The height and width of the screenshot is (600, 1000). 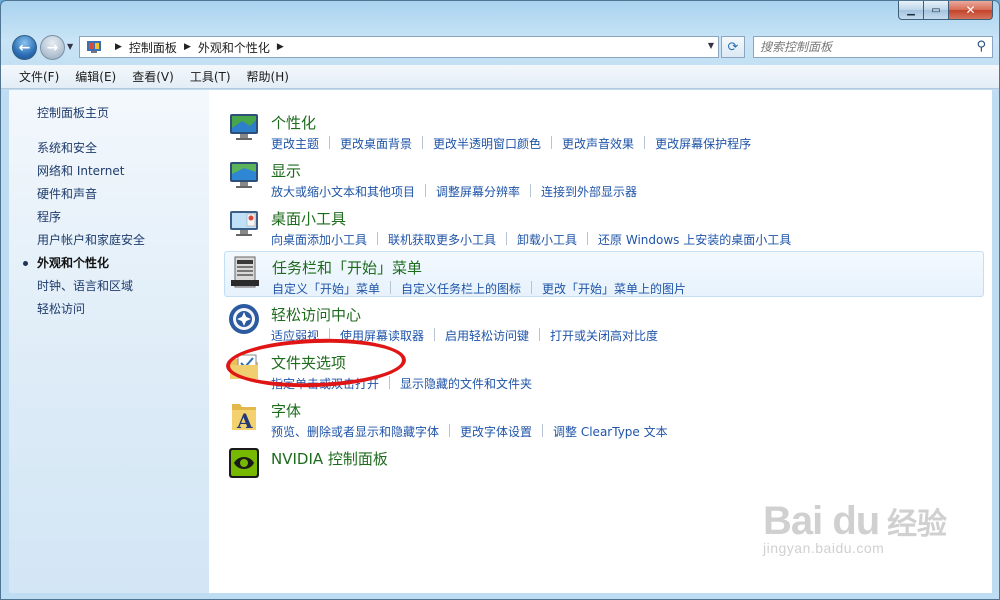 I want to click on minimize-icon: ▁, so click(x=911, y=10).